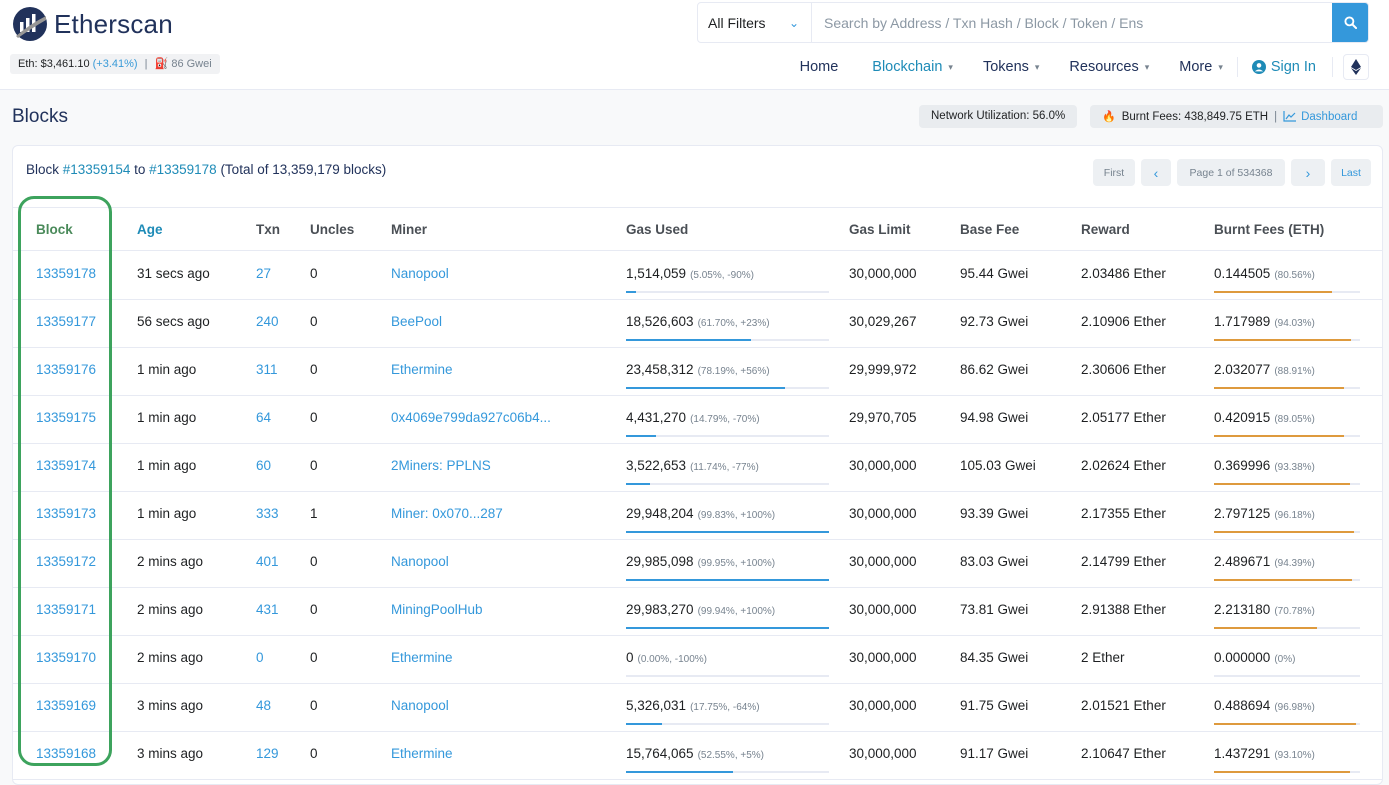 The width and height of the screenshot is (1389, 785). What do you see at coordinates (263, 465) in the screenshot?
I see `txn-count-link: 60` at bounding box center [263, 465].